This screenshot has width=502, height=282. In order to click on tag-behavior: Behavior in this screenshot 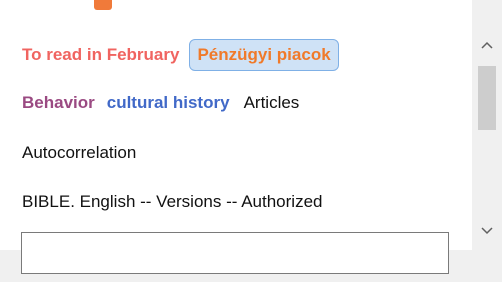, I will do `click(58, 103)`.